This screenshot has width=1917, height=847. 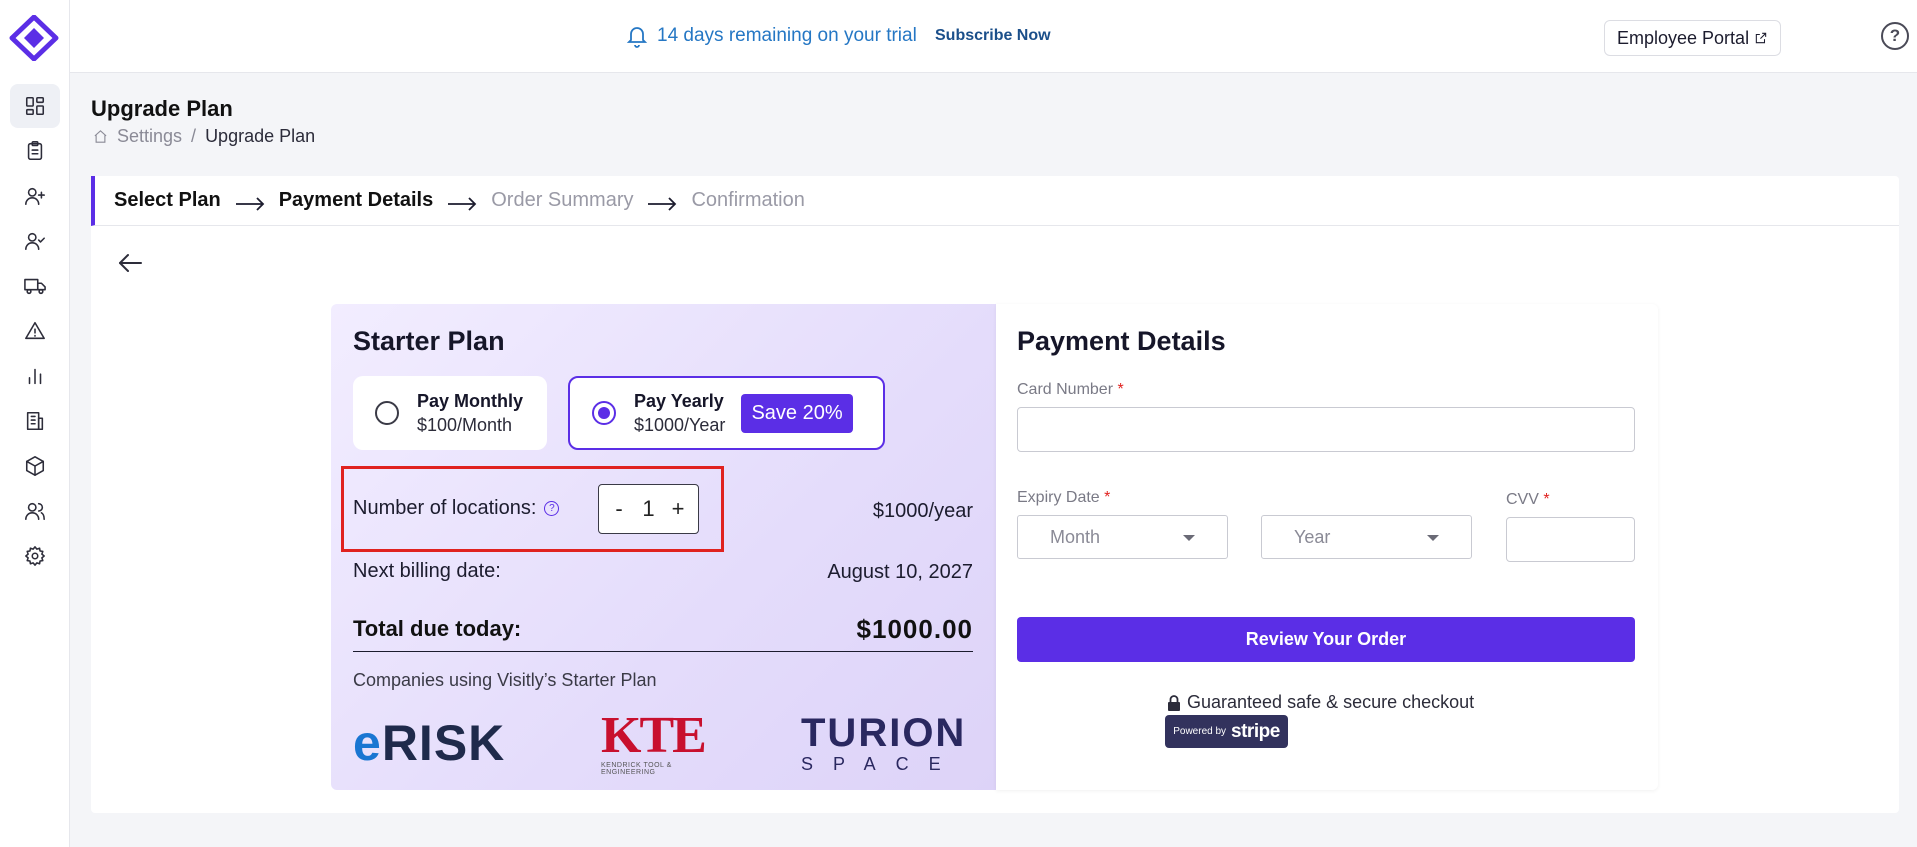 I want to click on locations-label-row: Number of locations: ?, so click(x=456, y=508).